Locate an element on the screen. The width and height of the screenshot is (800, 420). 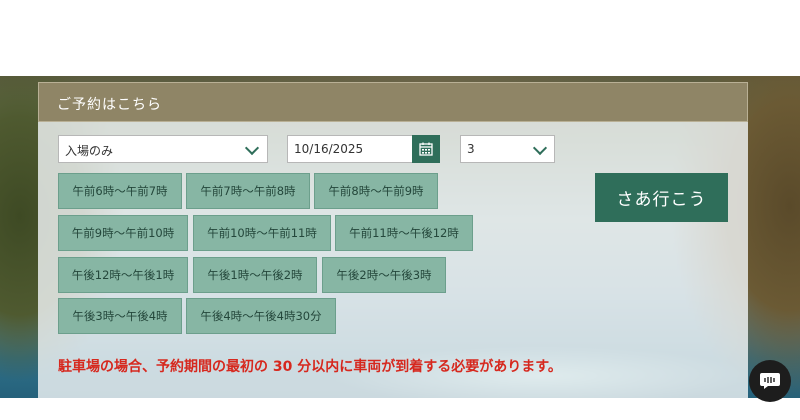
time-slot-button: 午前8時〜午前9時 is located at coordinates (376, 191).